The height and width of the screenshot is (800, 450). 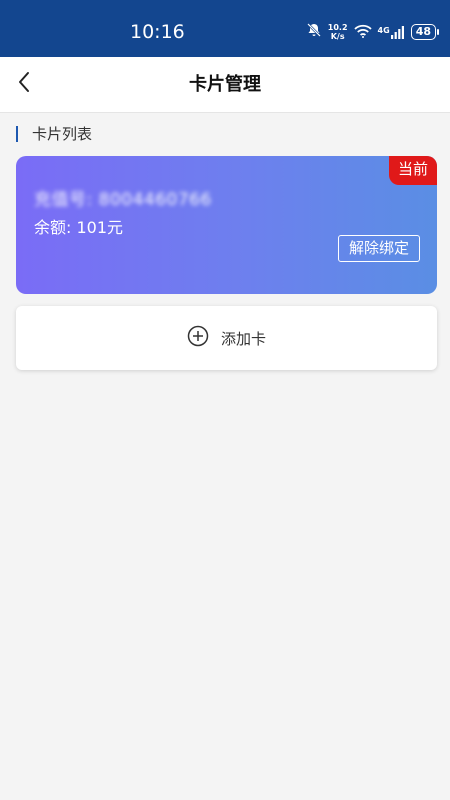 I want to click on nav-bar: 卡片管理, so click(x=225, y=85).